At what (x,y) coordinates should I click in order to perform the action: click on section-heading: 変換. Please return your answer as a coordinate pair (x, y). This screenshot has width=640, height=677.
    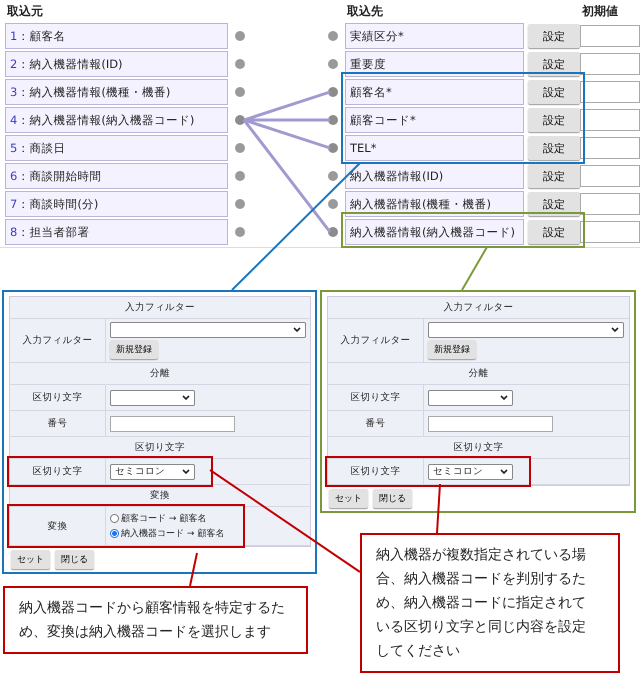
    Looking at the image, I should click on (160, 496).